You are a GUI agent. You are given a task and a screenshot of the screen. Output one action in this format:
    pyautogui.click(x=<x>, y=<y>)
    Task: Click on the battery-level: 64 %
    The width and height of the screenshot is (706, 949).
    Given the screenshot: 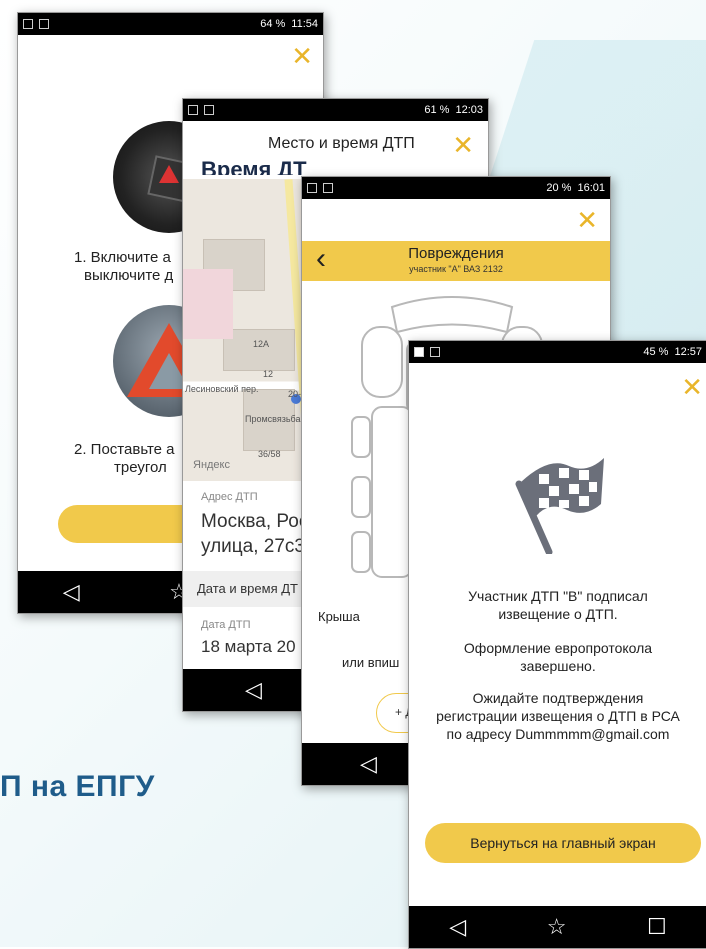 What is the action you would take?
    pyautogui.click(x=273, y=24)
    